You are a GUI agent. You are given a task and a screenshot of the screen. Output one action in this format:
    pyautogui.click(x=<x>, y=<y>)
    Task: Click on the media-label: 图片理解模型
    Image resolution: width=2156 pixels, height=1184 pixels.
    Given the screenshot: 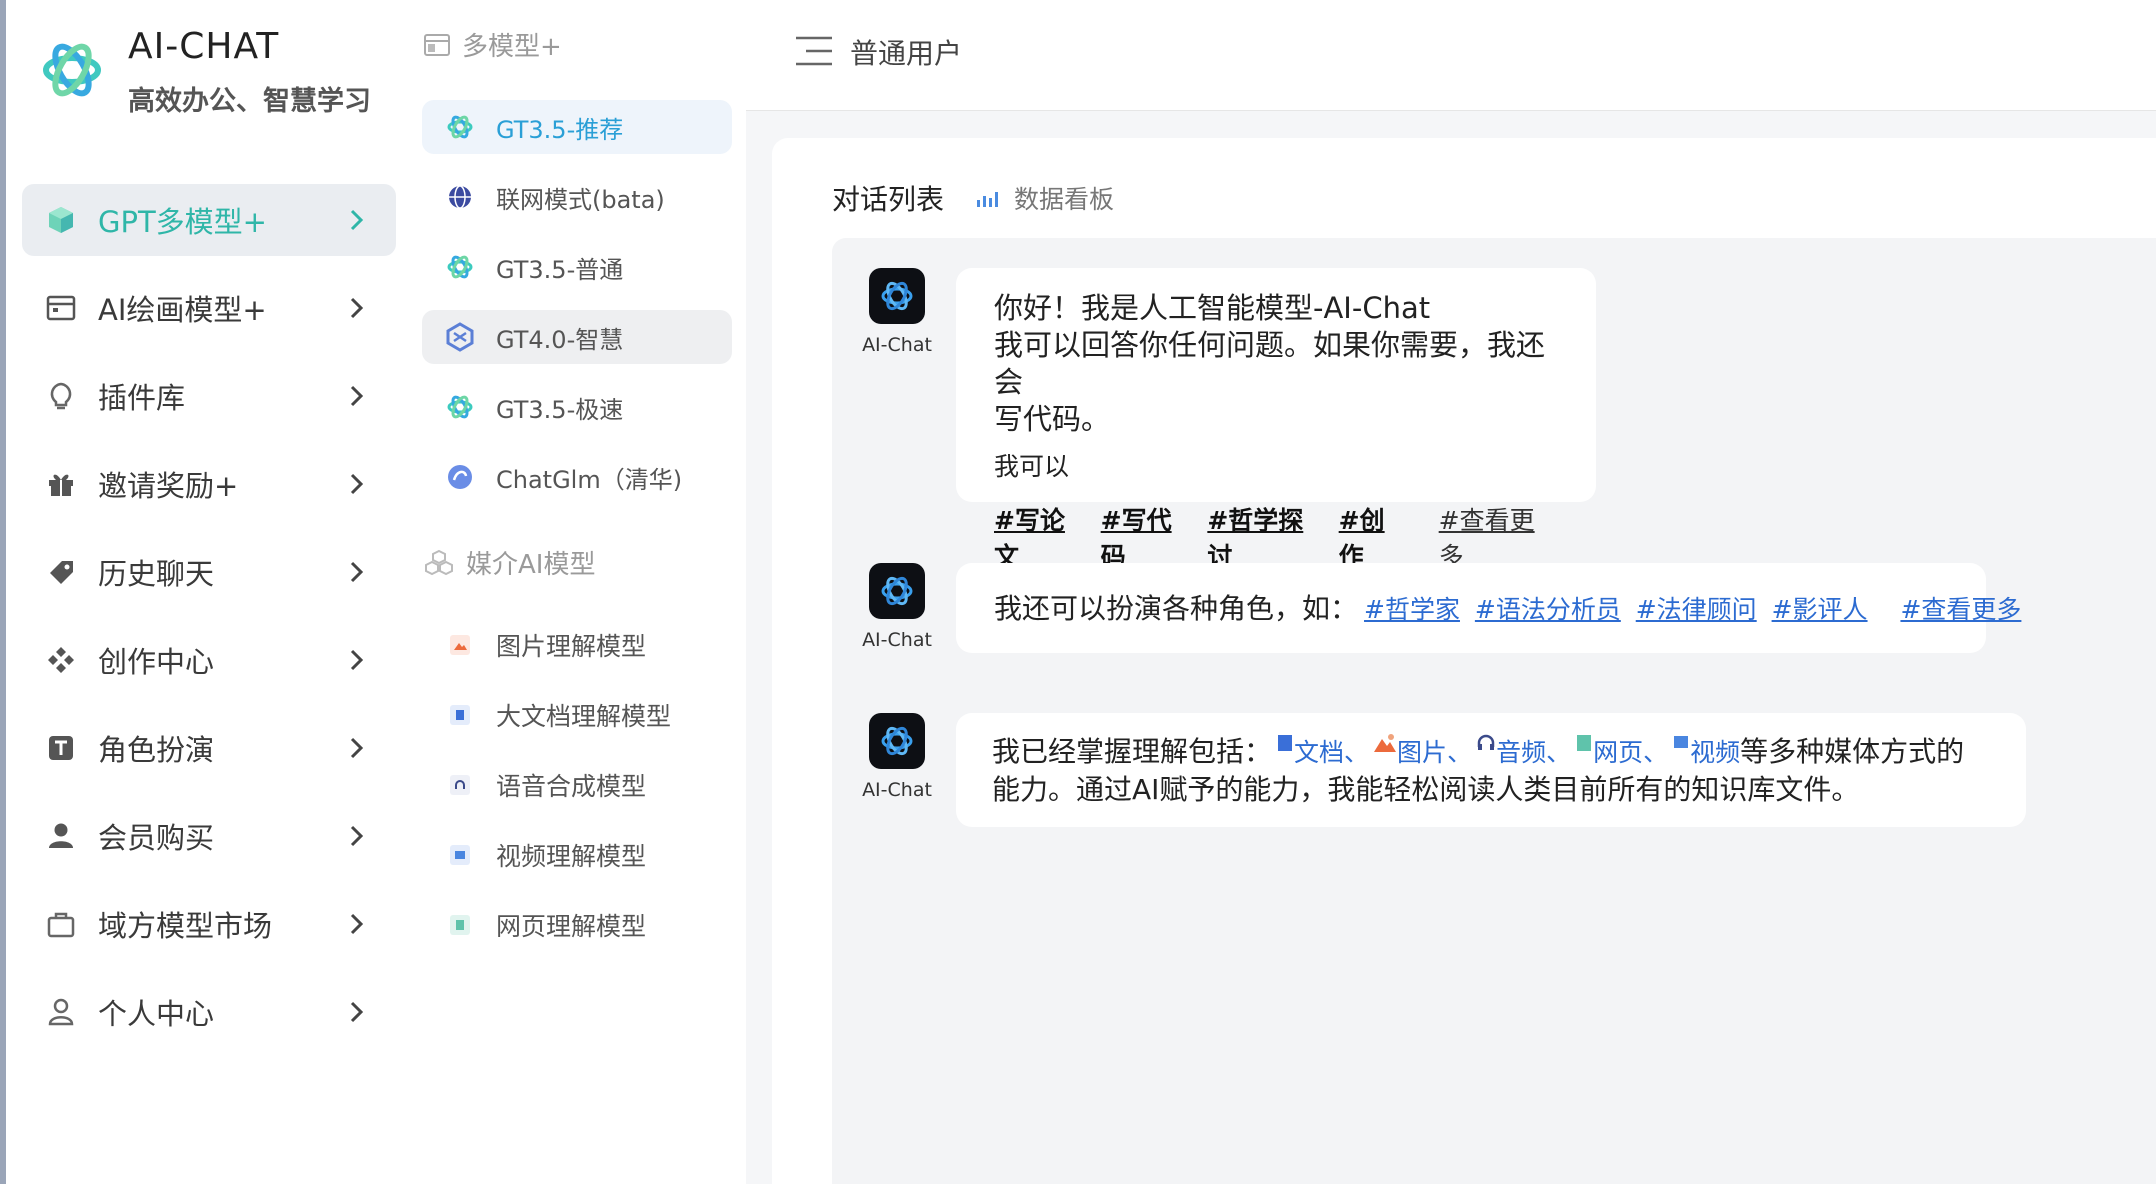 What is the action you would take?
    pyautogui.click(x=571, y=646)
    